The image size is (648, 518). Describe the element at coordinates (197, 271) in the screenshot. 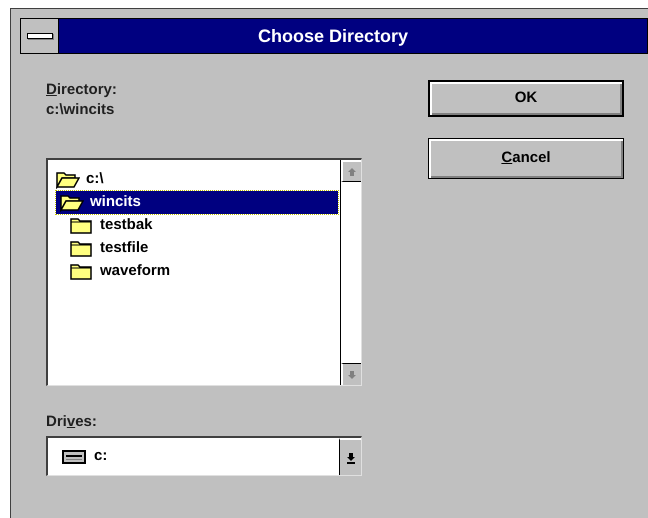

I see `folder-item: waveform` at that location.